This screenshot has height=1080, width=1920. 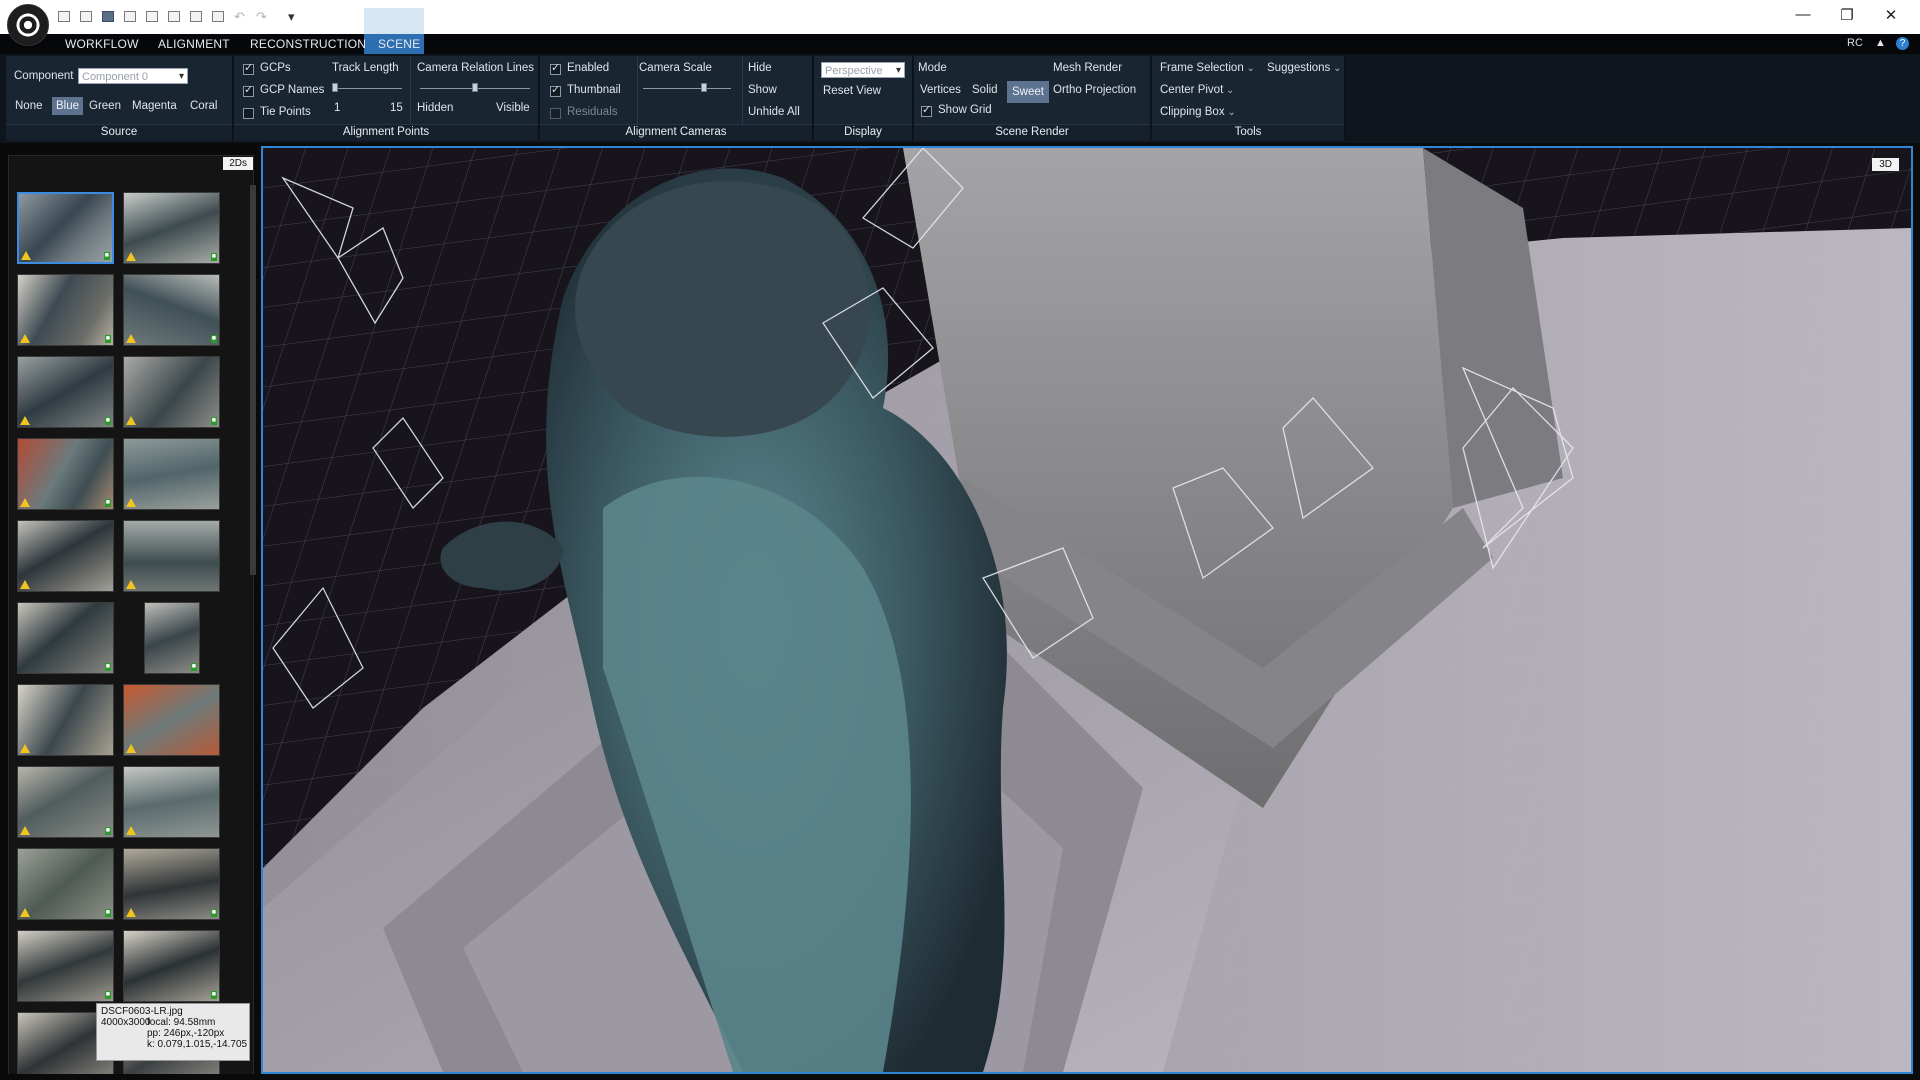 What do you see at coordinates (555, 68) in the screenshot?
I see `enabled-checkbox` at bounding box center [555, 68].